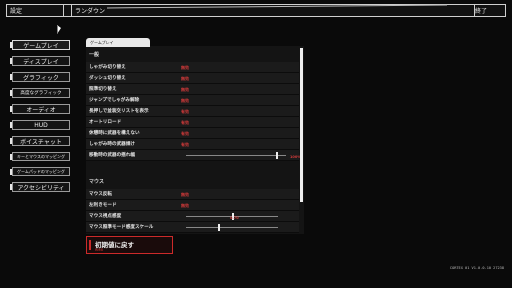  Describe the element at coordinates (118, 42) in the screenshot. I see `tab-gameplay: ゲームプレイ` at that location.